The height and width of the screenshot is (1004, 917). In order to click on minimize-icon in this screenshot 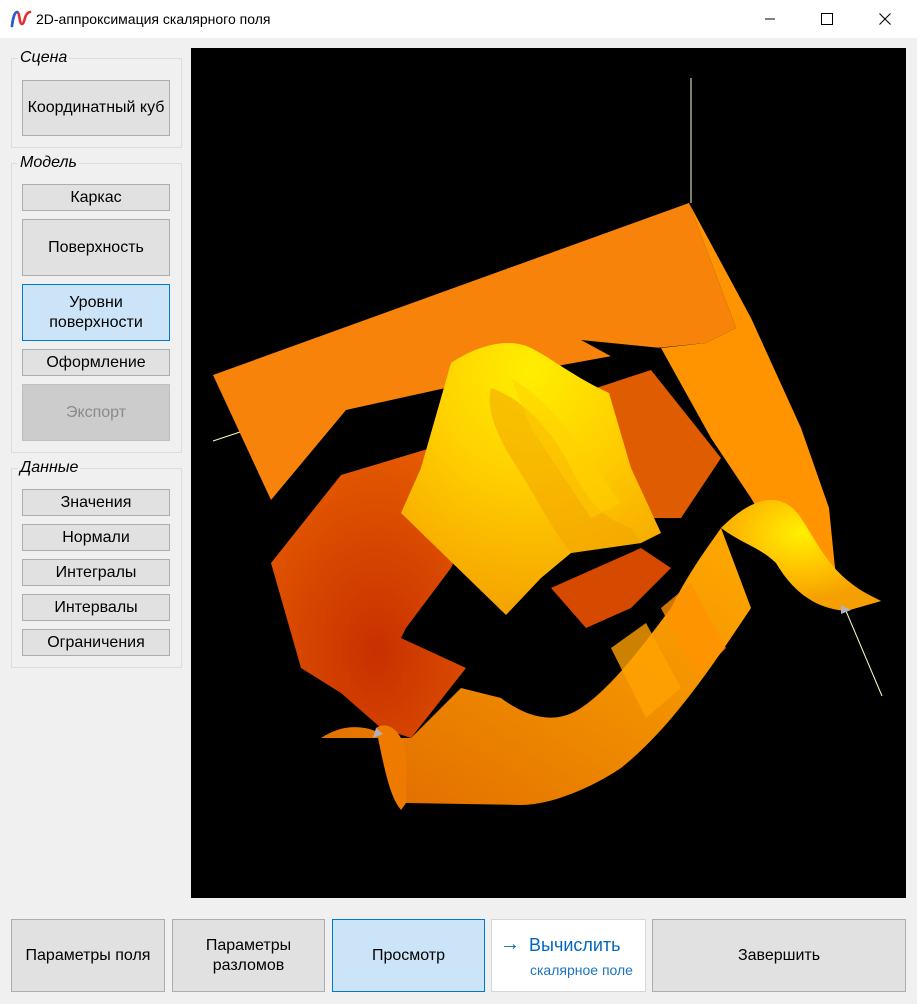, I will do `click(770, 19)`.